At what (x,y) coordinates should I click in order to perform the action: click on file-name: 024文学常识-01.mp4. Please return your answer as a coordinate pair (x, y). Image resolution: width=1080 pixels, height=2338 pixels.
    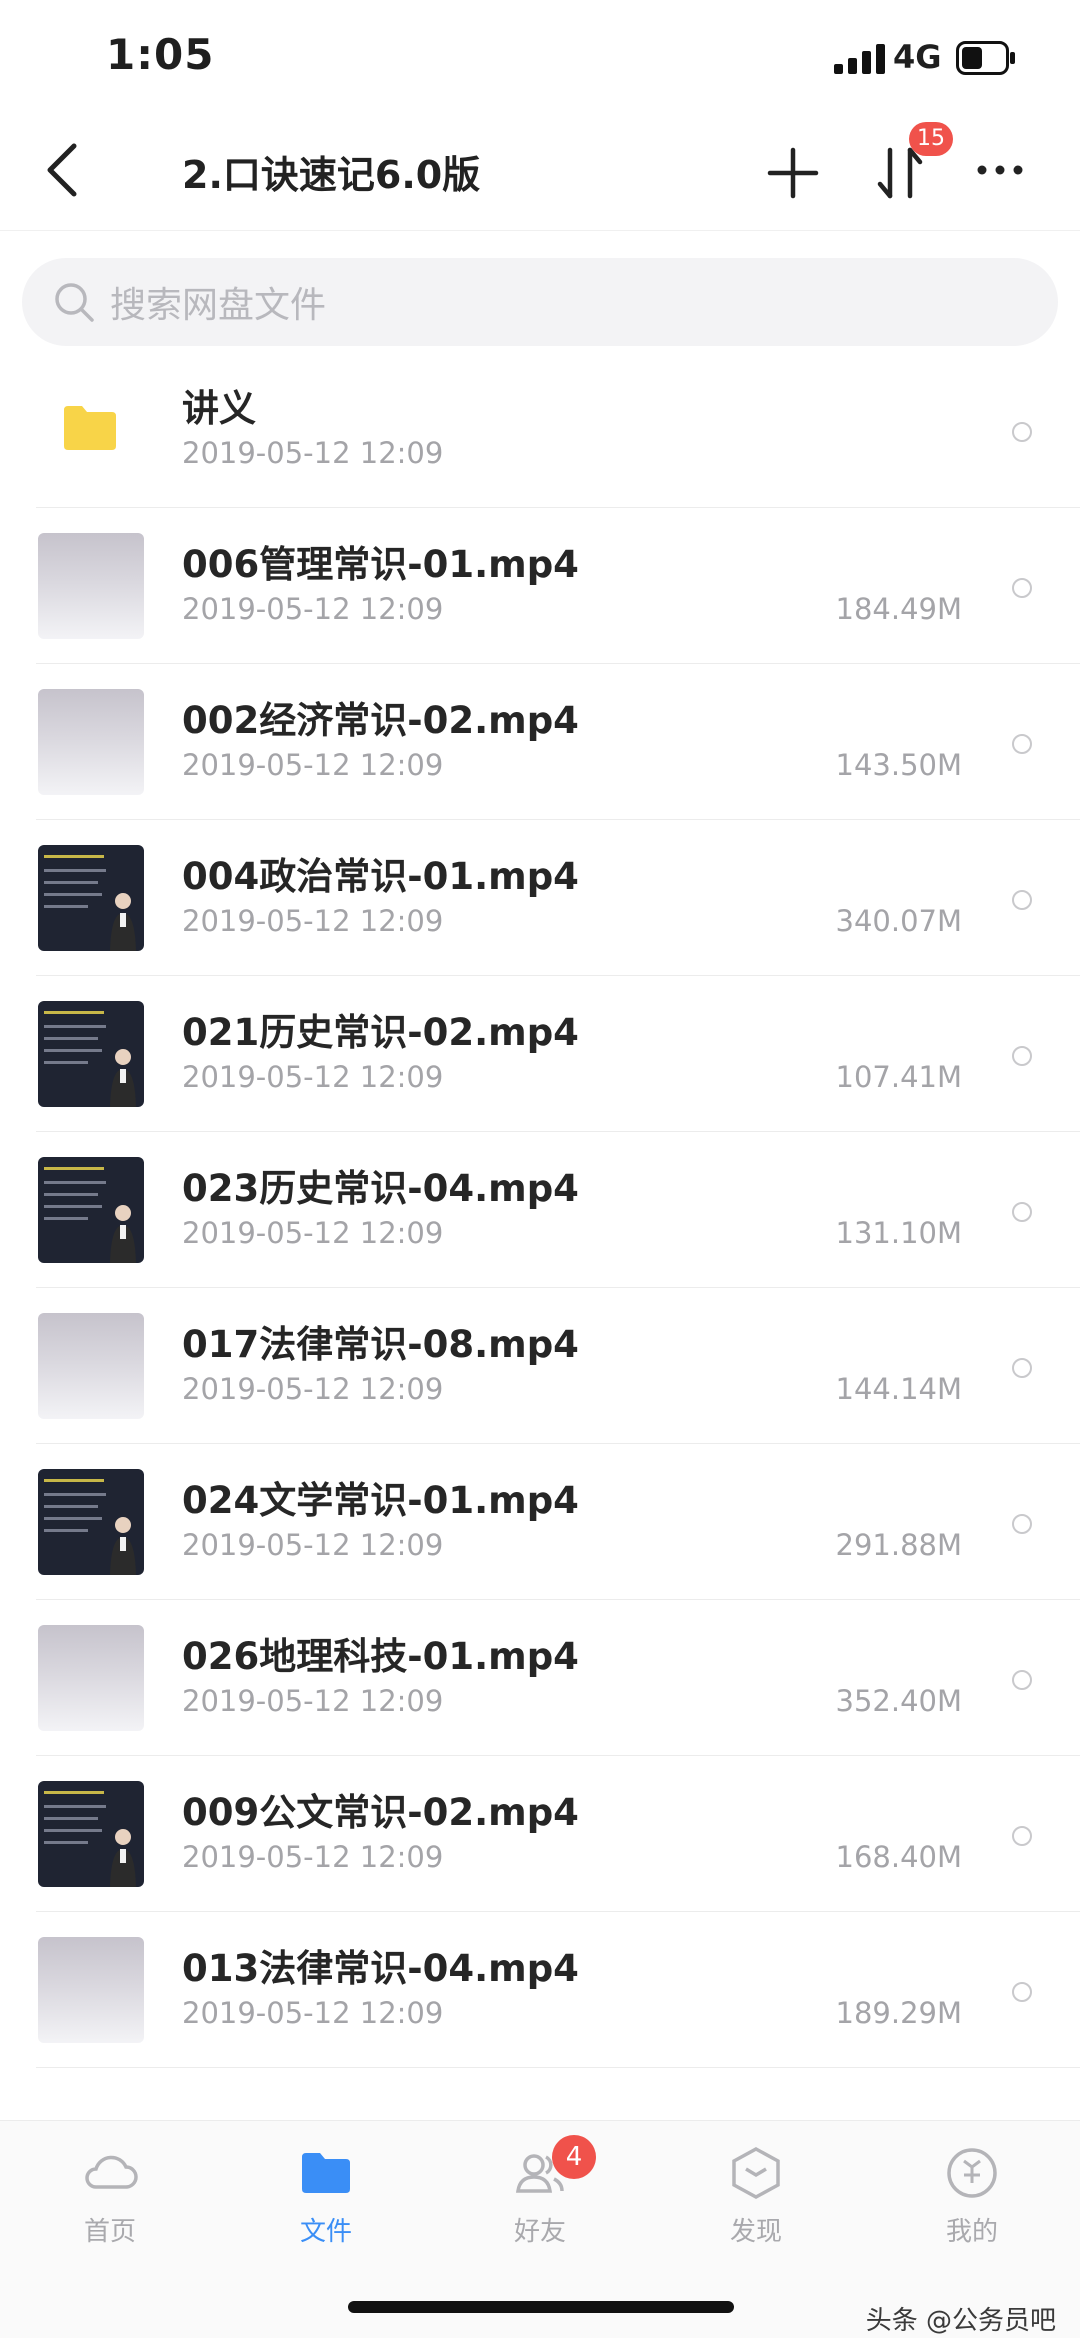
    Looking at the image, I should click on (380, 1500).